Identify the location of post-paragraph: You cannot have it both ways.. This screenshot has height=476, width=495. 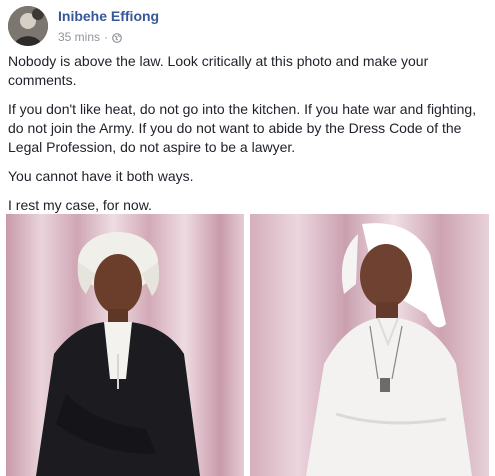
(101, 176).